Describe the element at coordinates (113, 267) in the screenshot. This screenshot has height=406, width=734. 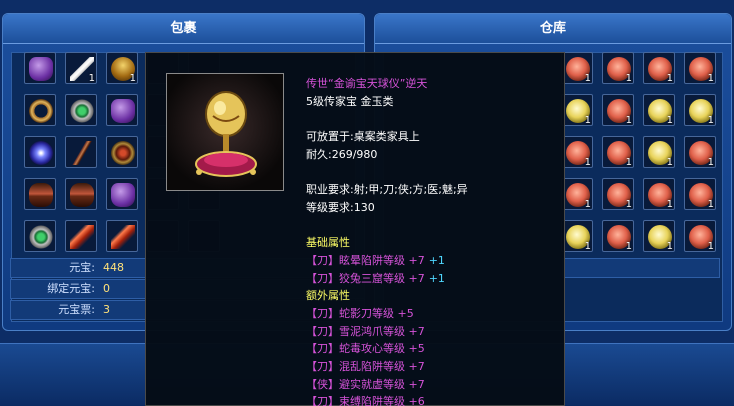
I see `currency-value: 448` at that location.